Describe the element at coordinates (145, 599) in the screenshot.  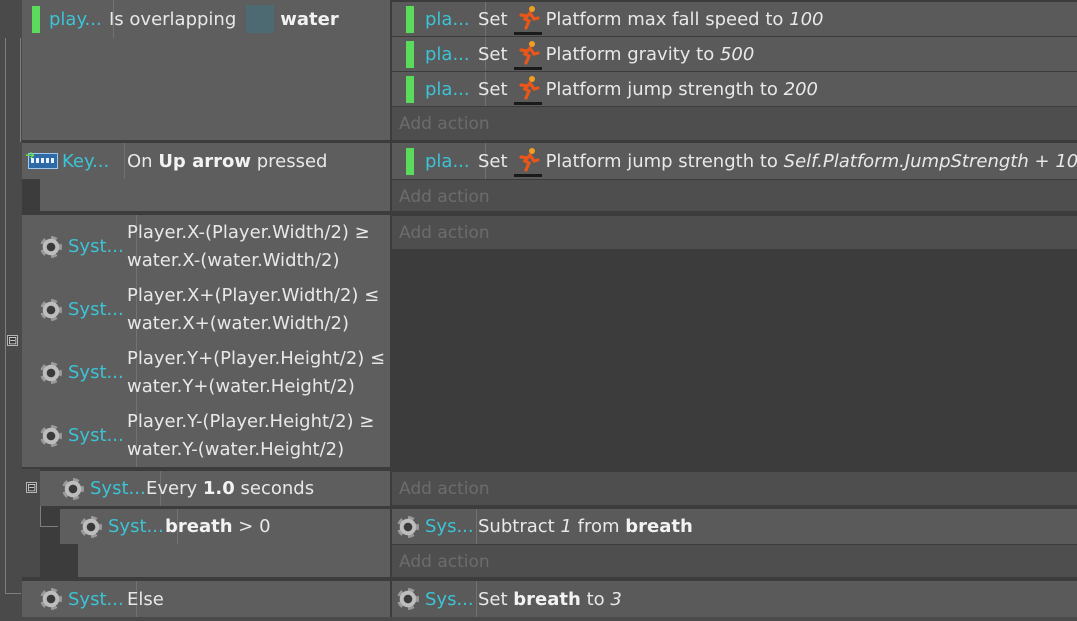
I see `condition-text: Else` at that location.